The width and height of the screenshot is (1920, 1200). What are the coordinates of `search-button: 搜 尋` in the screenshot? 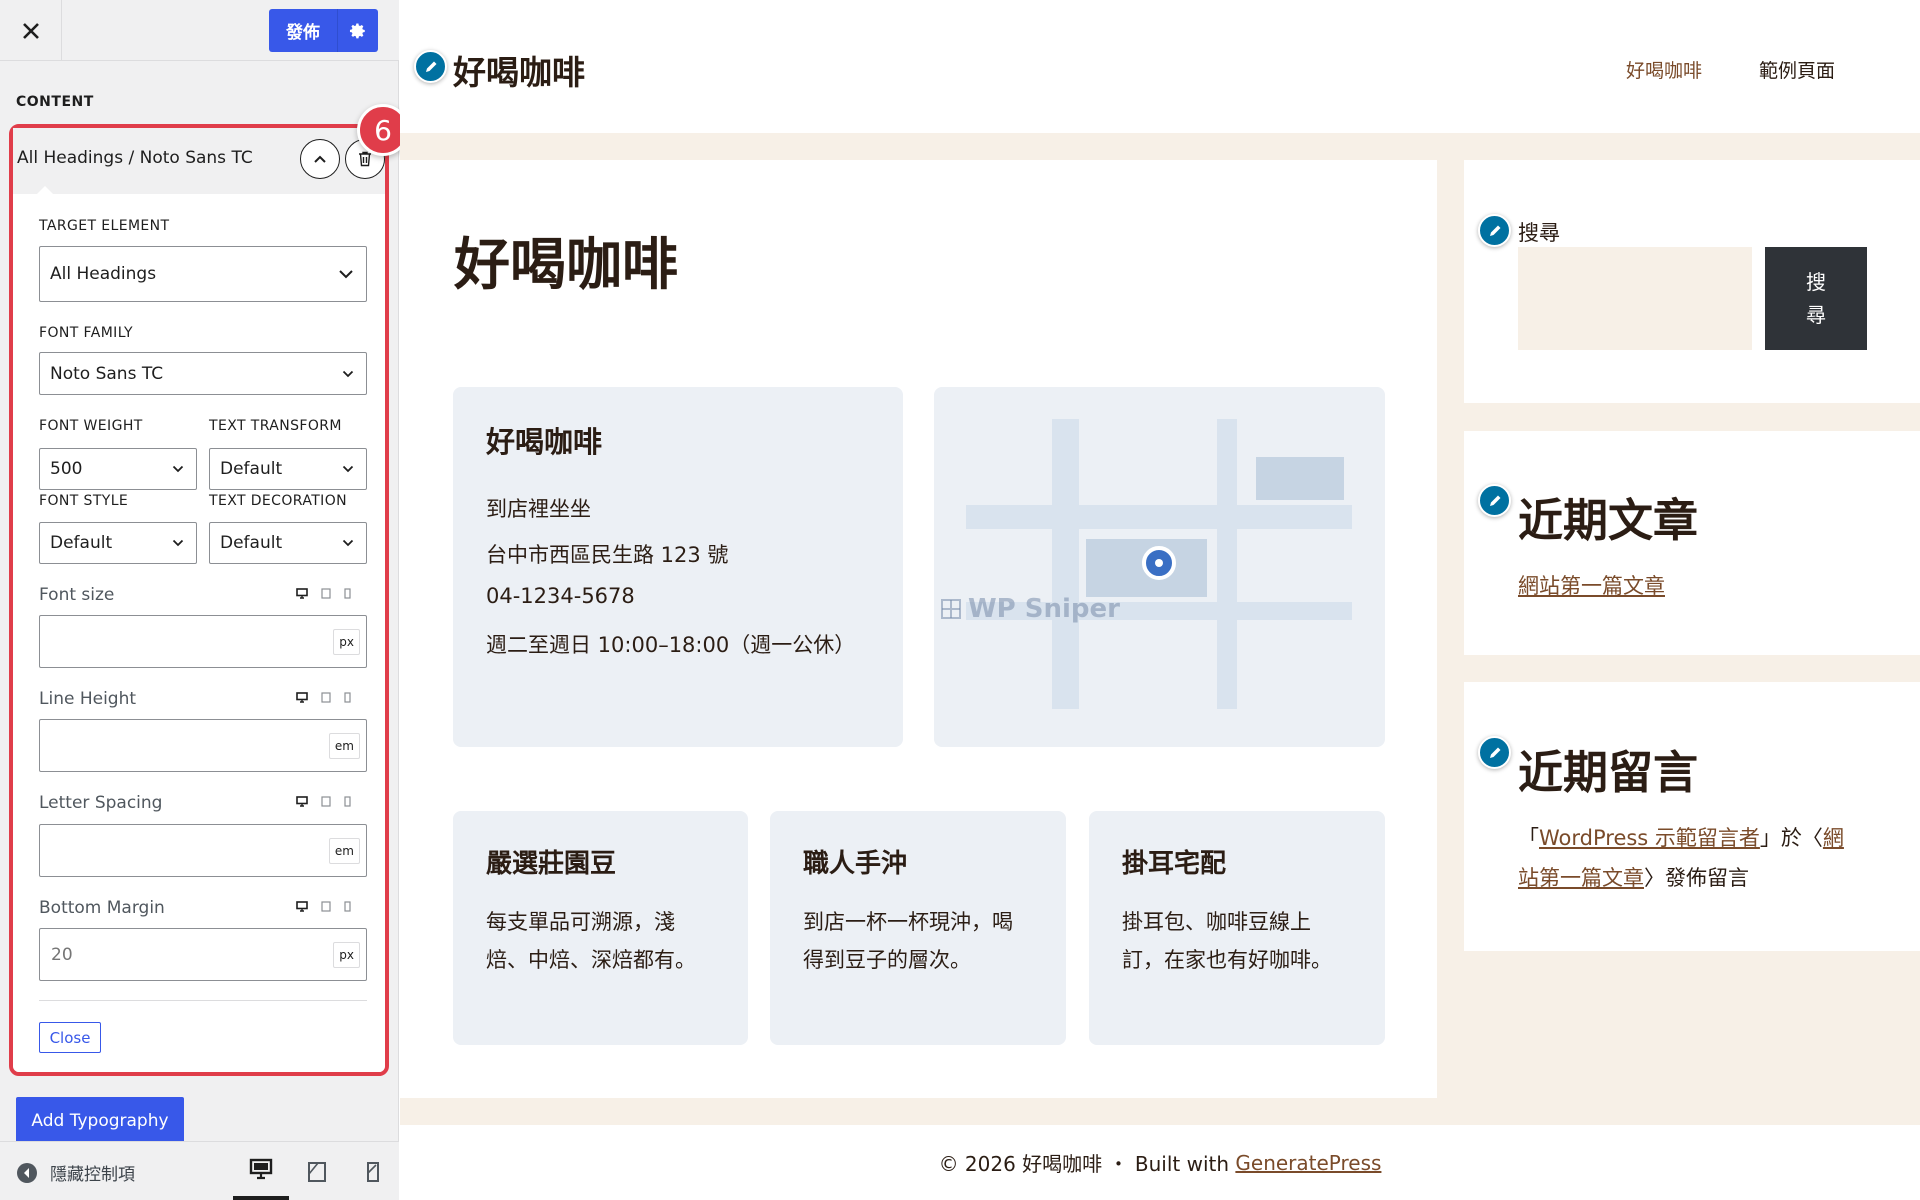 It's located at (1816, 298).